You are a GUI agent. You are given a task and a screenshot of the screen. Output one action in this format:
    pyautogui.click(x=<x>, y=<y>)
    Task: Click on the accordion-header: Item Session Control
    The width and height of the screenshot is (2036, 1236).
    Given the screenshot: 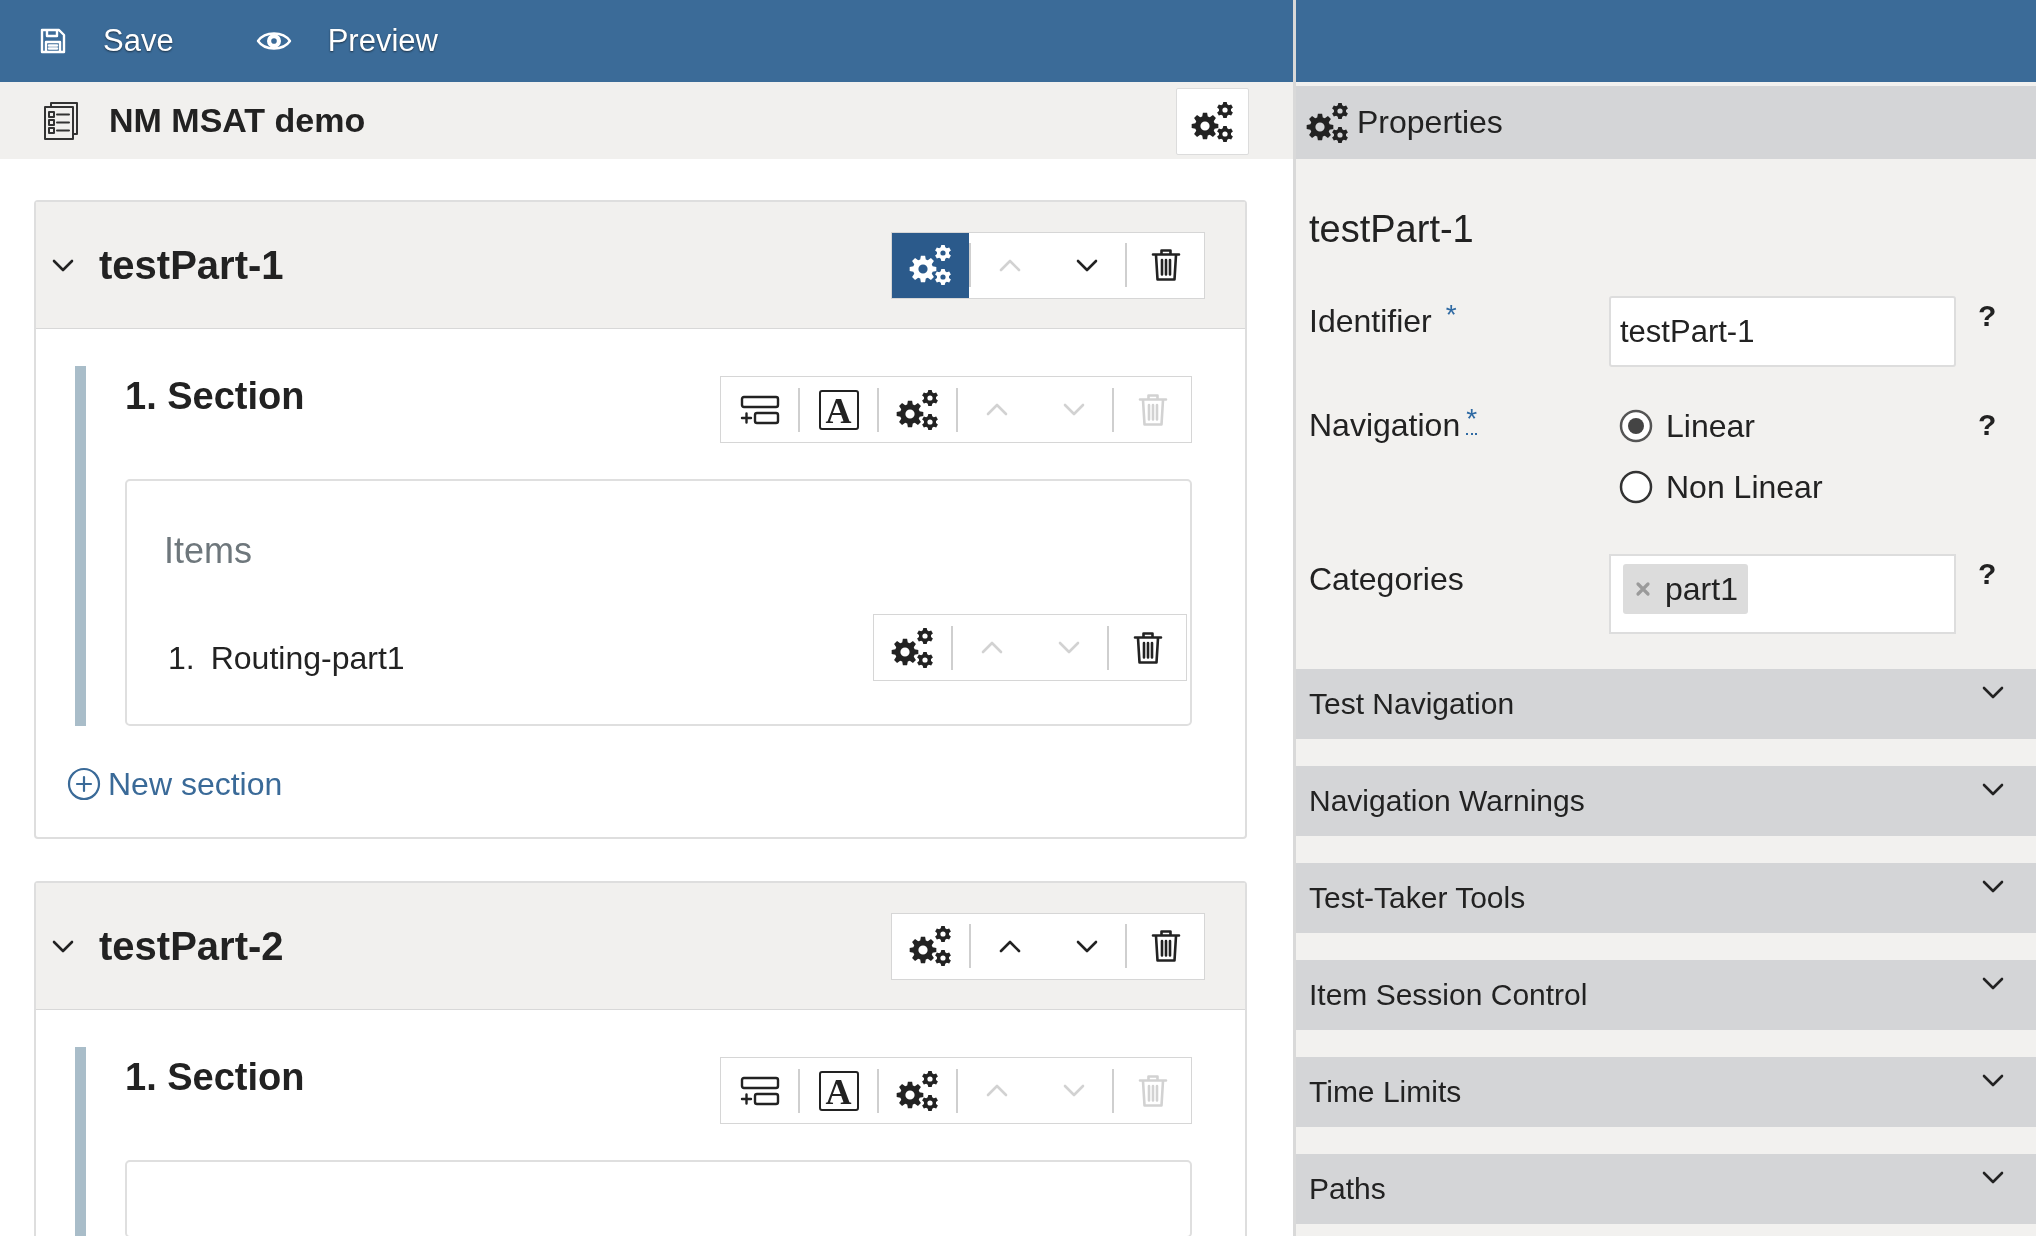 What is the action you would take?
    pyautogui.click(x=1666, y=995)
    